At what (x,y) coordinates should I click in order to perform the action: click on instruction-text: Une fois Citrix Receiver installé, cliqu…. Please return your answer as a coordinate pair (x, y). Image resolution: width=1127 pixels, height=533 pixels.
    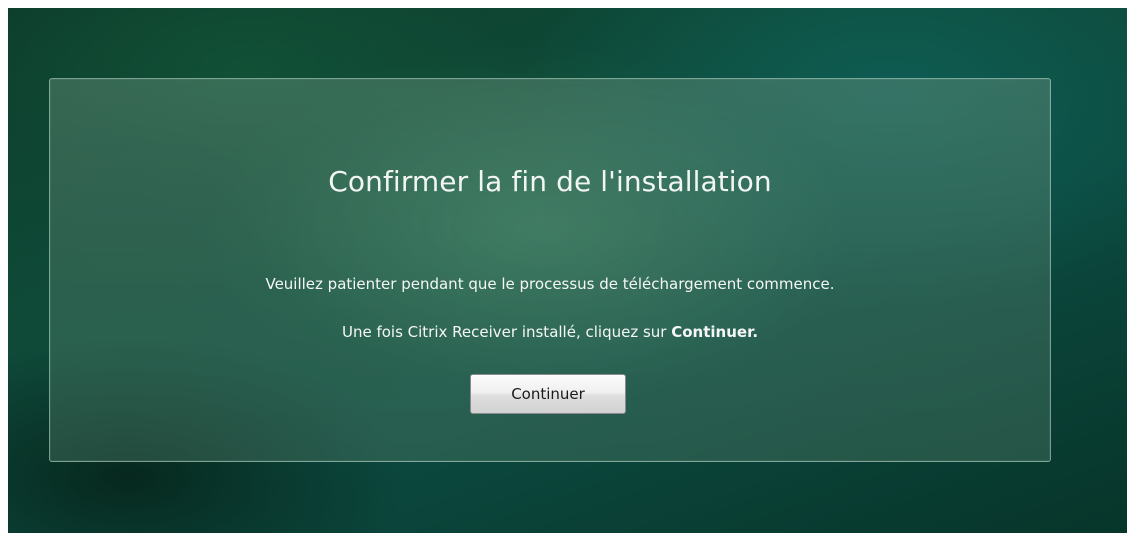
    Looking at the image, I should click on (506, 332).